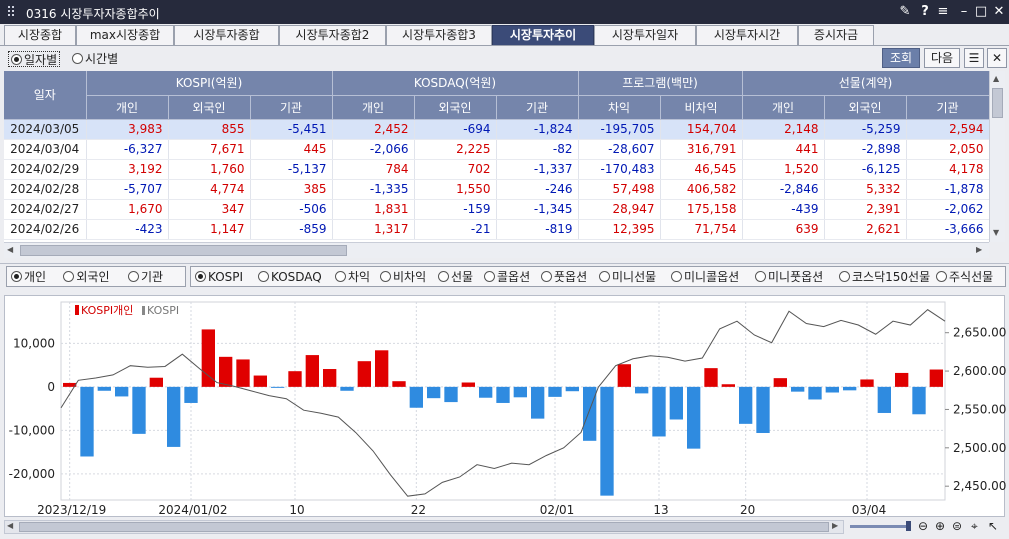 The width and height of the screenshot is (1009, 539). Describe the element at coordinates (974, 58) in the screenshot. I see `list-view-icon: ☰` at that location.